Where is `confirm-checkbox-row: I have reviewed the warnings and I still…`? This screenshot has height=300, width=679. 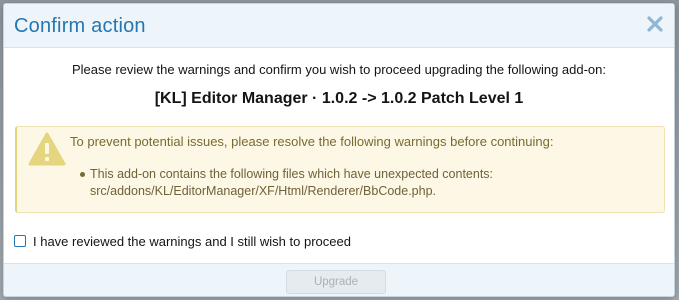 confirm-checkbox-row: I have reviewed the warnings and I still… is located at coordinates (182, 241).